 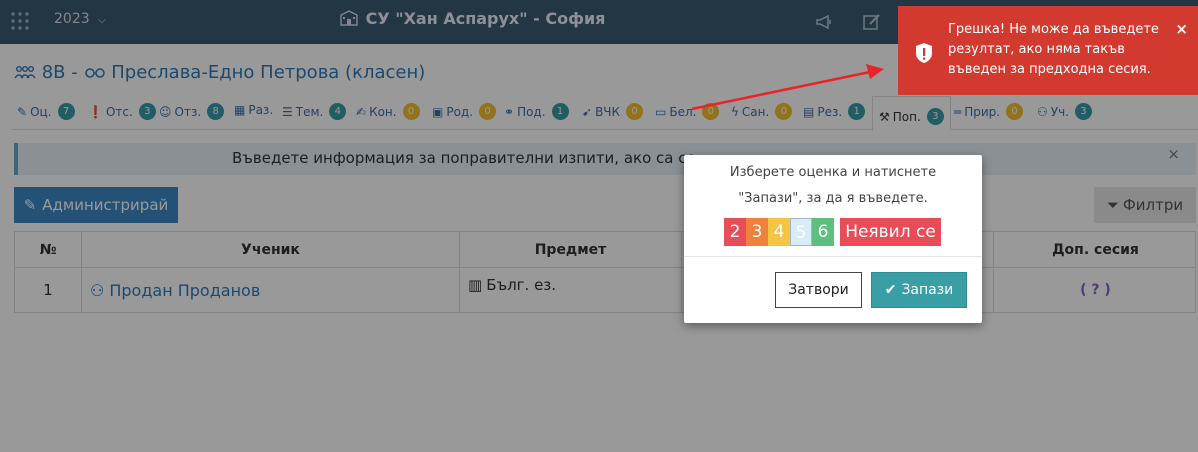 I want to click on close-button: Затвори, so click(x=818, y=290).